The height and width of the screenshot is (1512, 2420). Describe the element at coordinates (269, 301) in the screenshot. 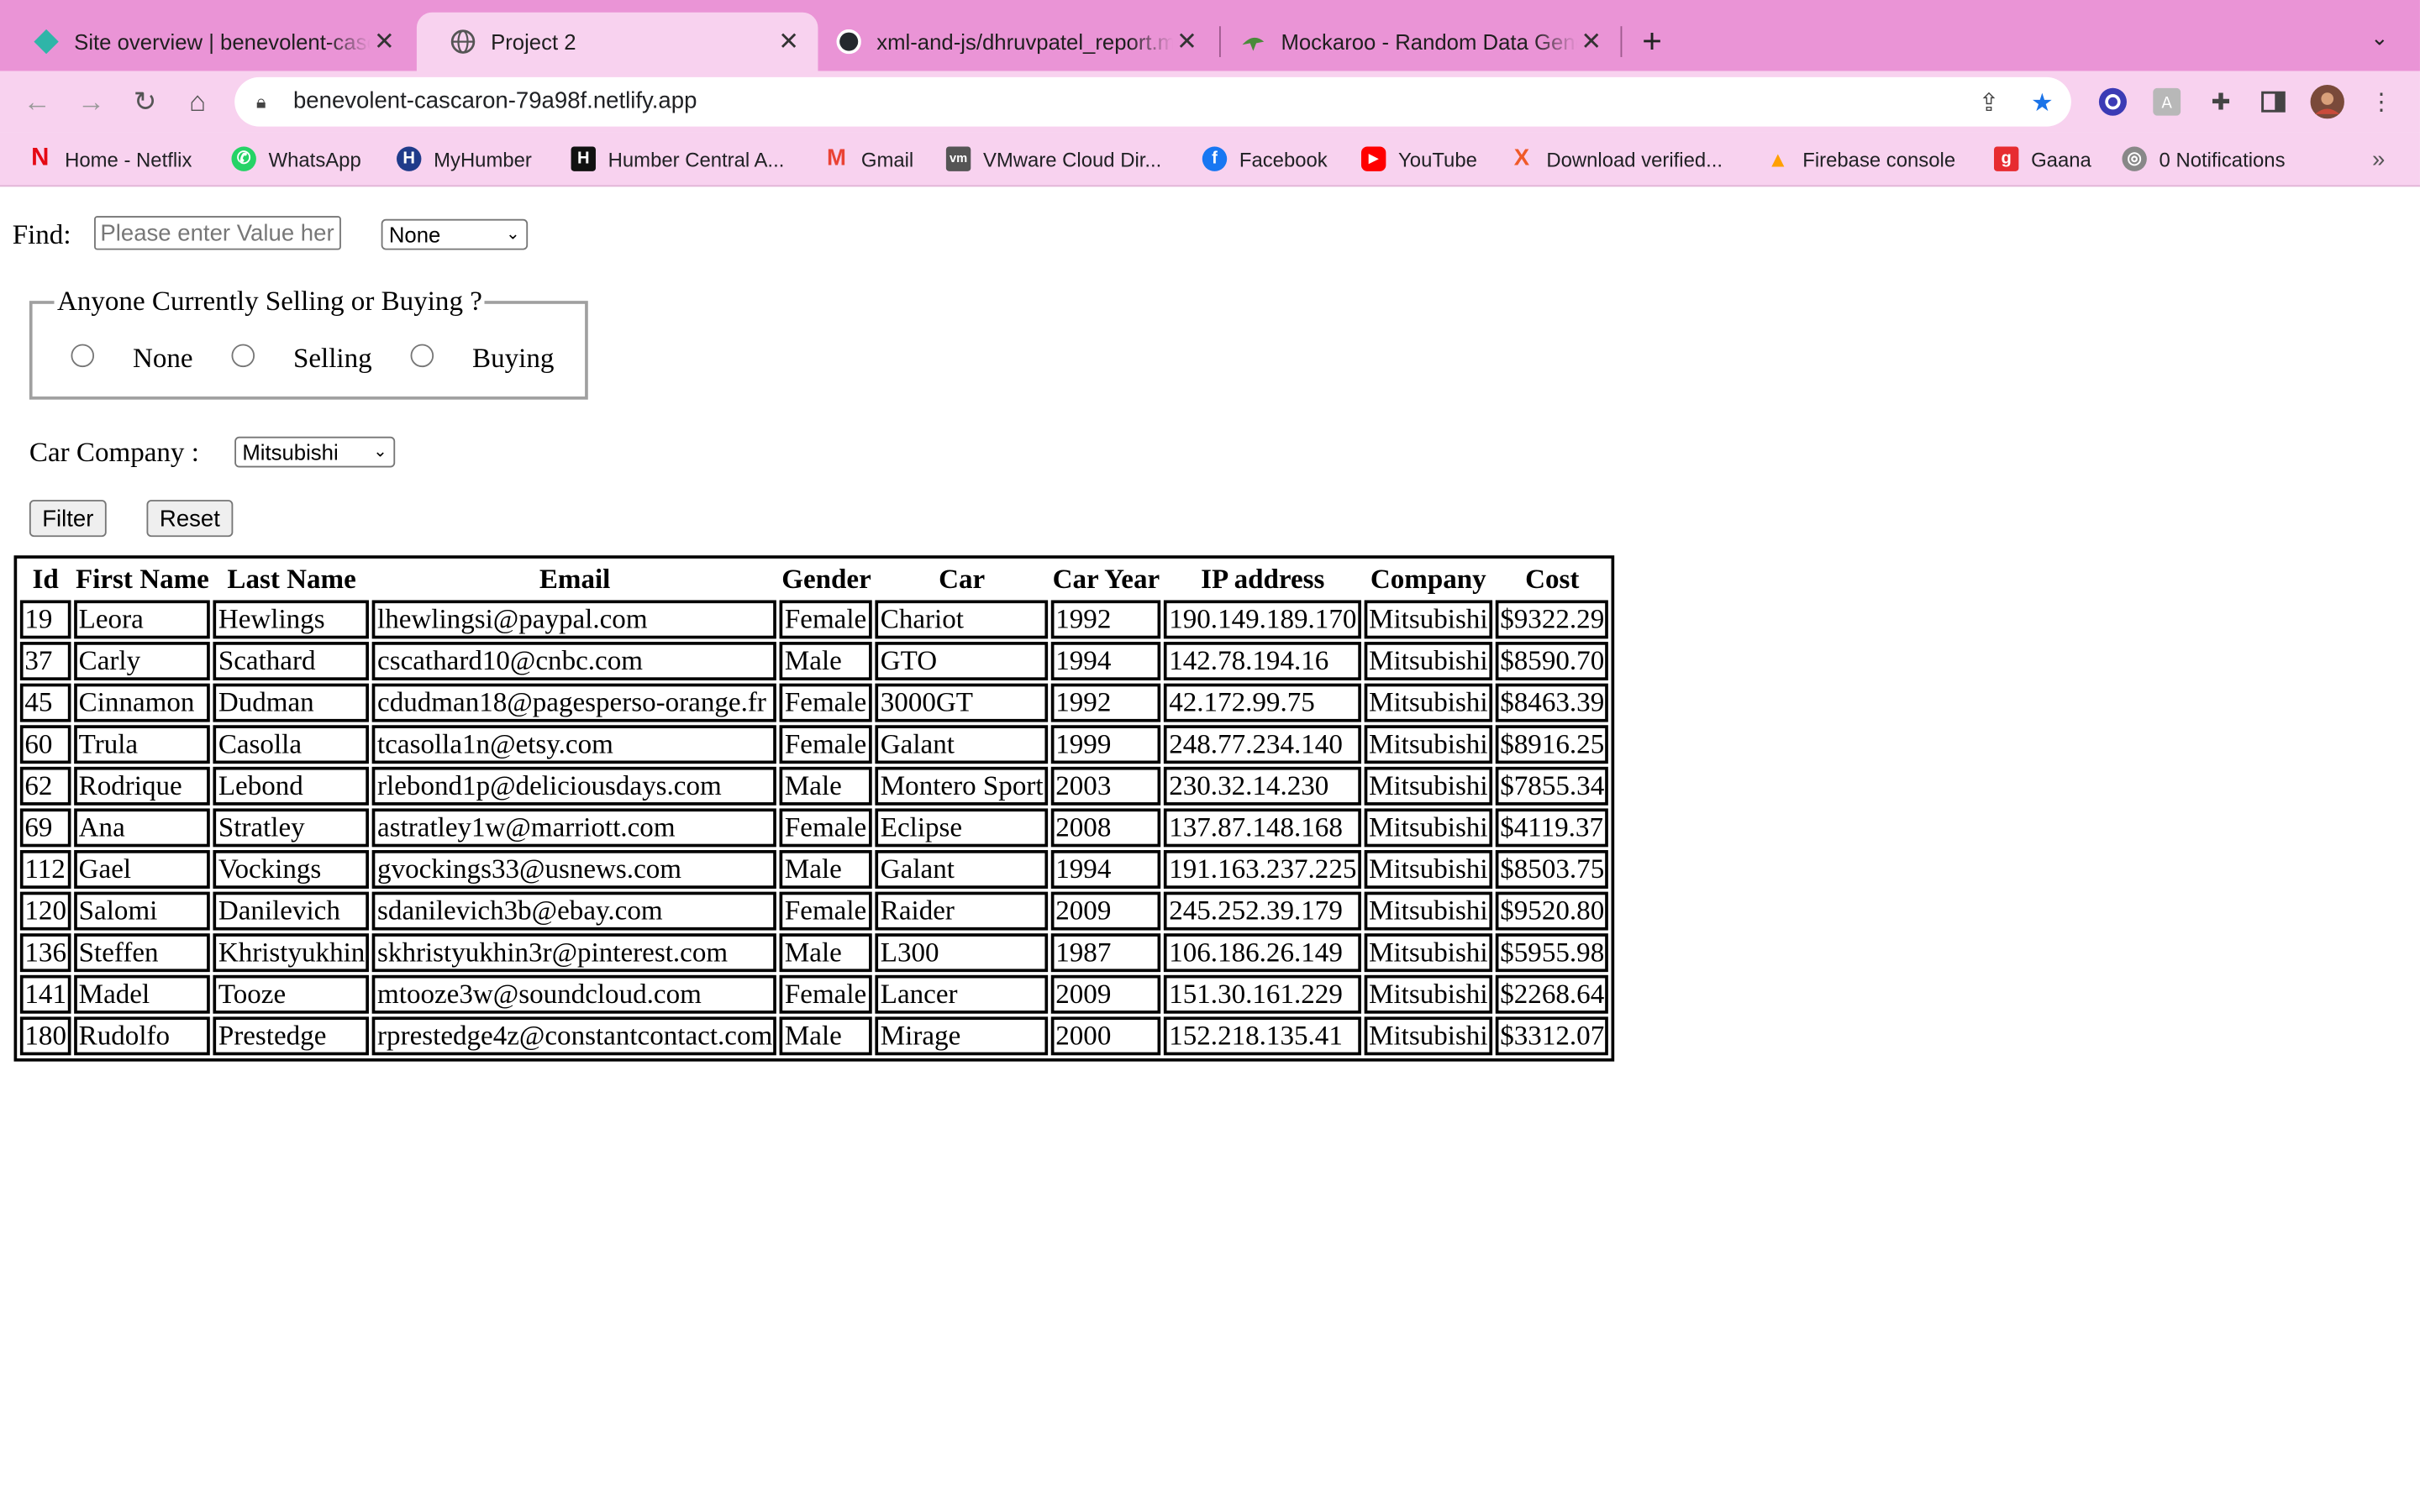

I see `fieldset-legend: Anyone Currently Selling or Buying ?` at that location.